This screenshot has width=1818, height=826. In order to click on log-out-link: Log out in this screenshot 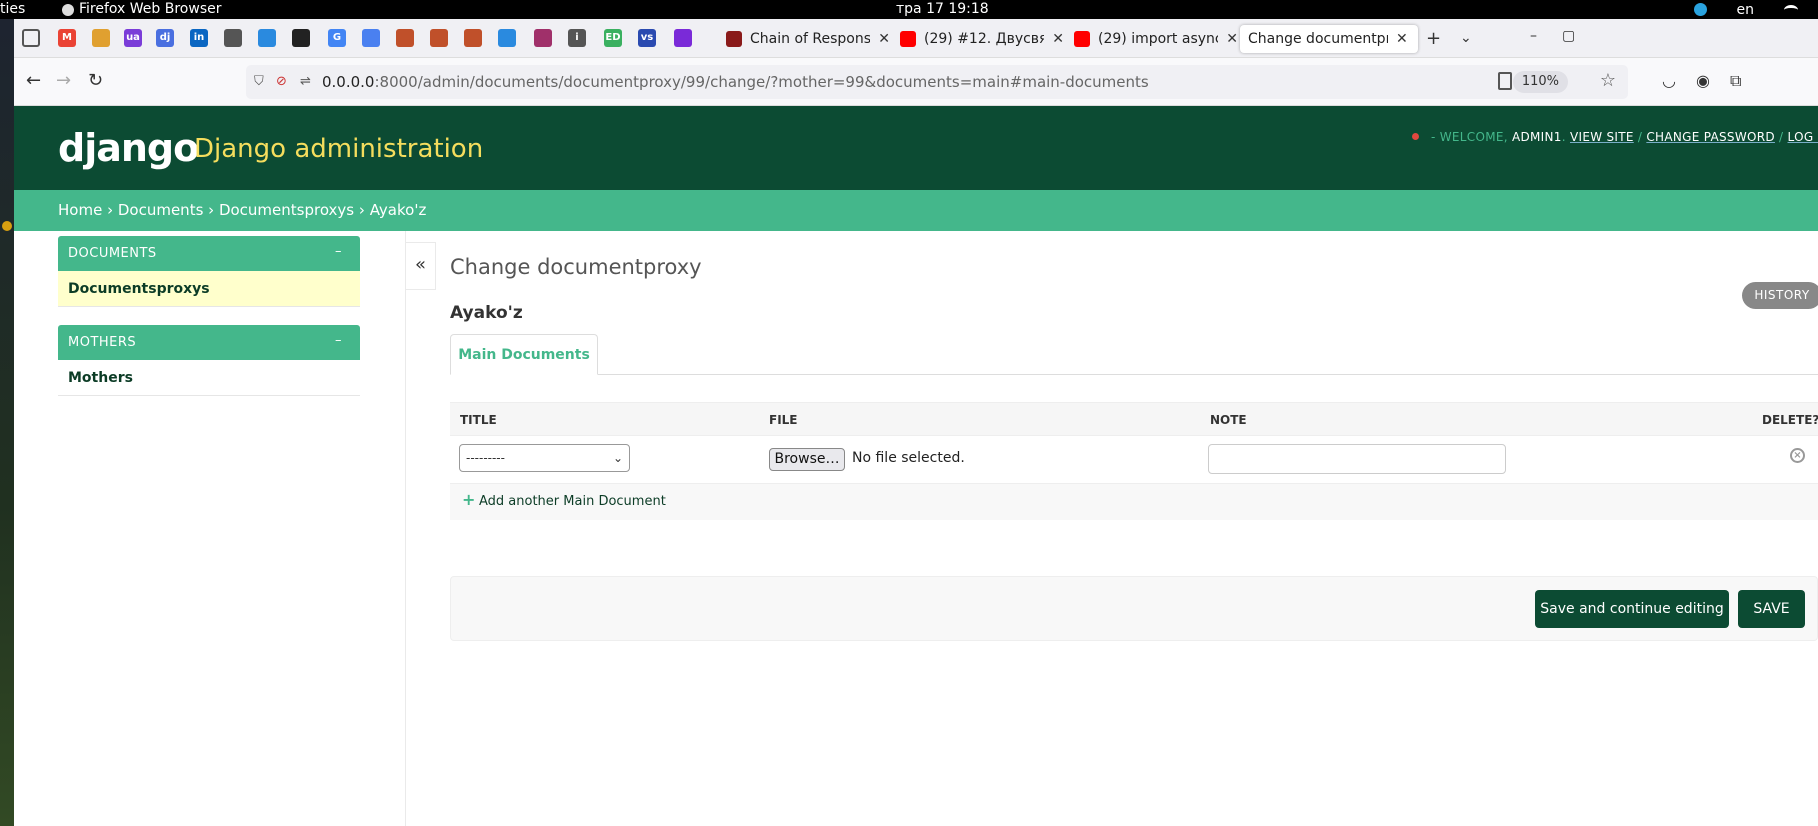, I will do `click(1803, 137)`.